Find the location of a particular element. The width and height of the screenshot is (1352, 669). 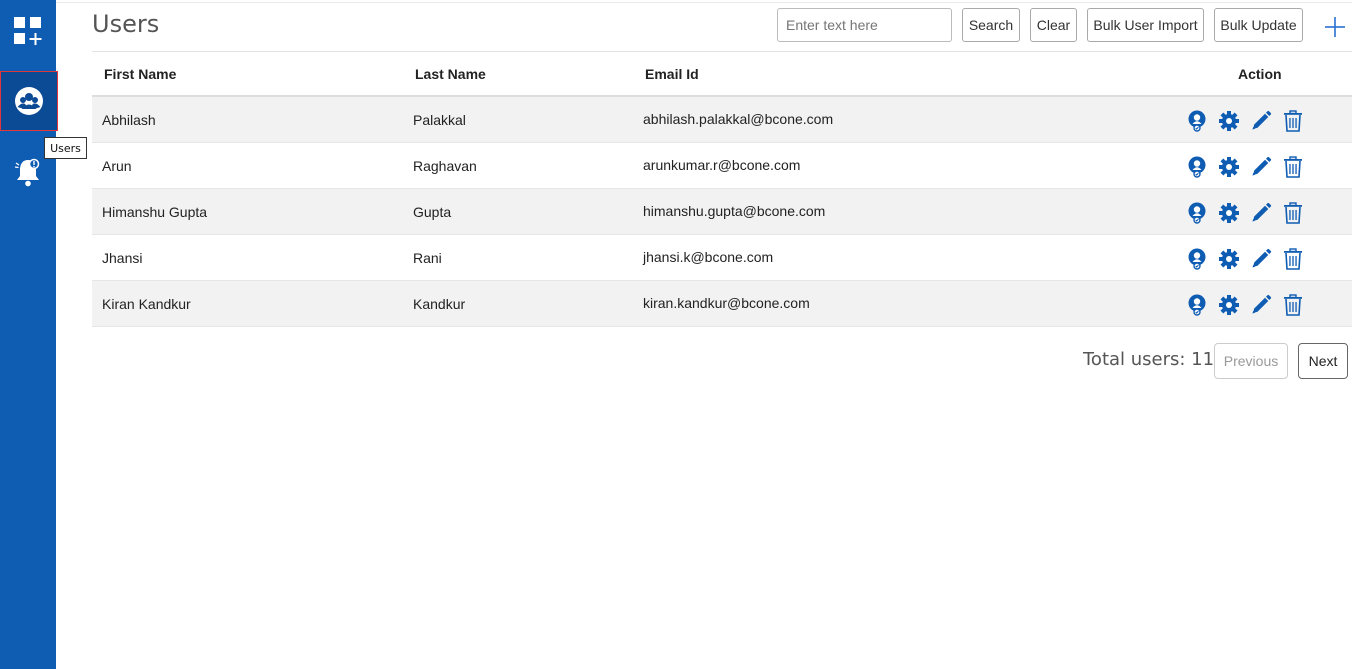

add-user-button is located at coordinates (1335, 27).